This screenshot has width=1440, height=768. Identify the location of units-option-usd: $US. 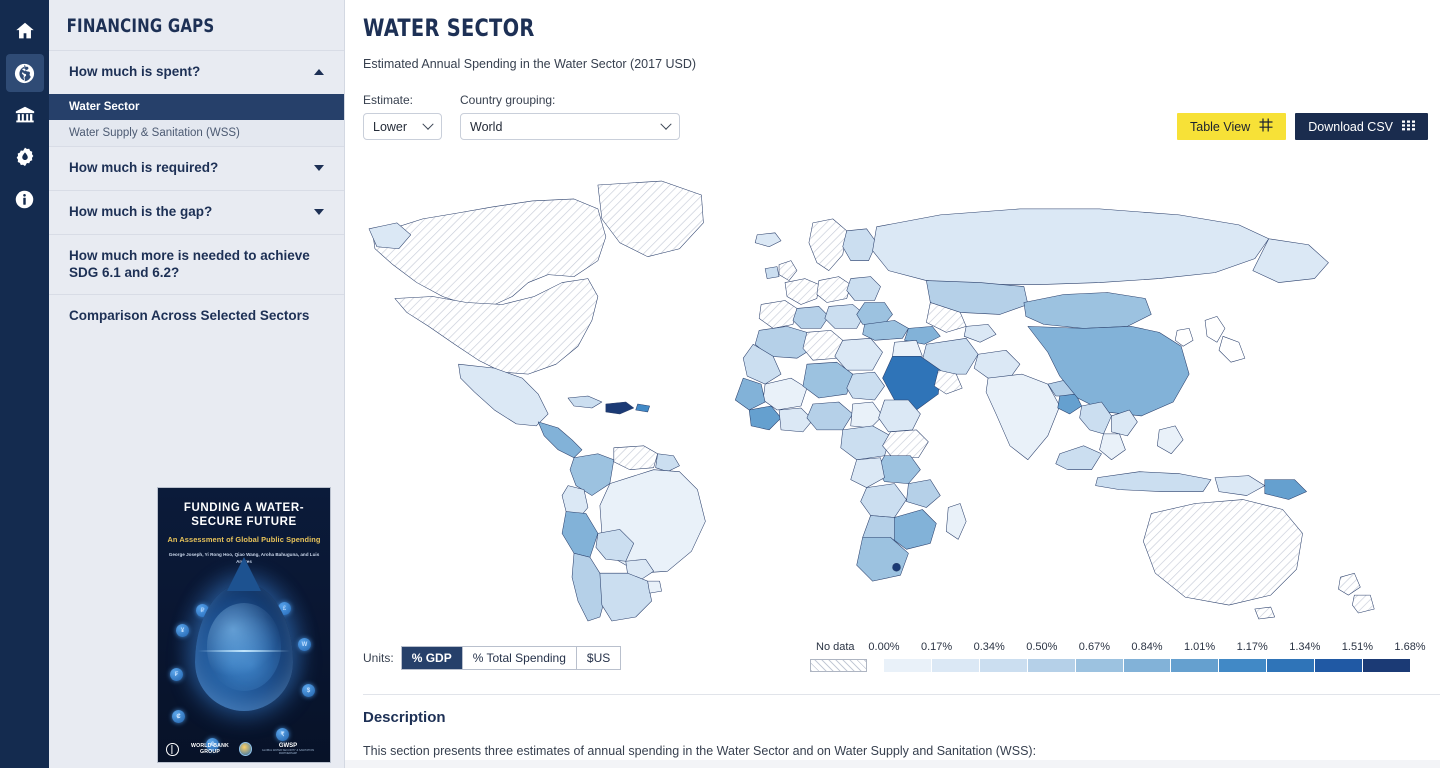
(598, 658).